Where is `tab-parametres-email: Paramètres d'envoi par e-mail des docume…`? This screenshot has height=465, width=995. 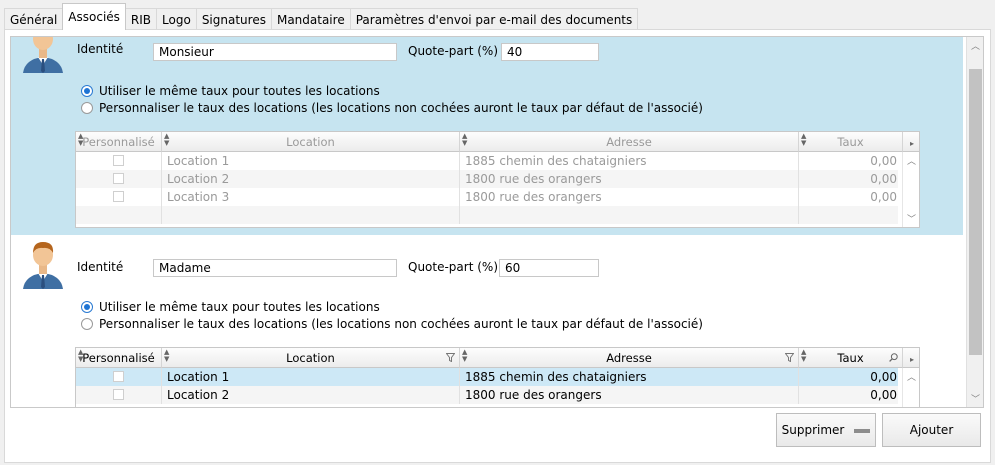
tab-parametres-email: Paramètres d'envoi par e-mail des docume… is located at coordinates (494, 19).